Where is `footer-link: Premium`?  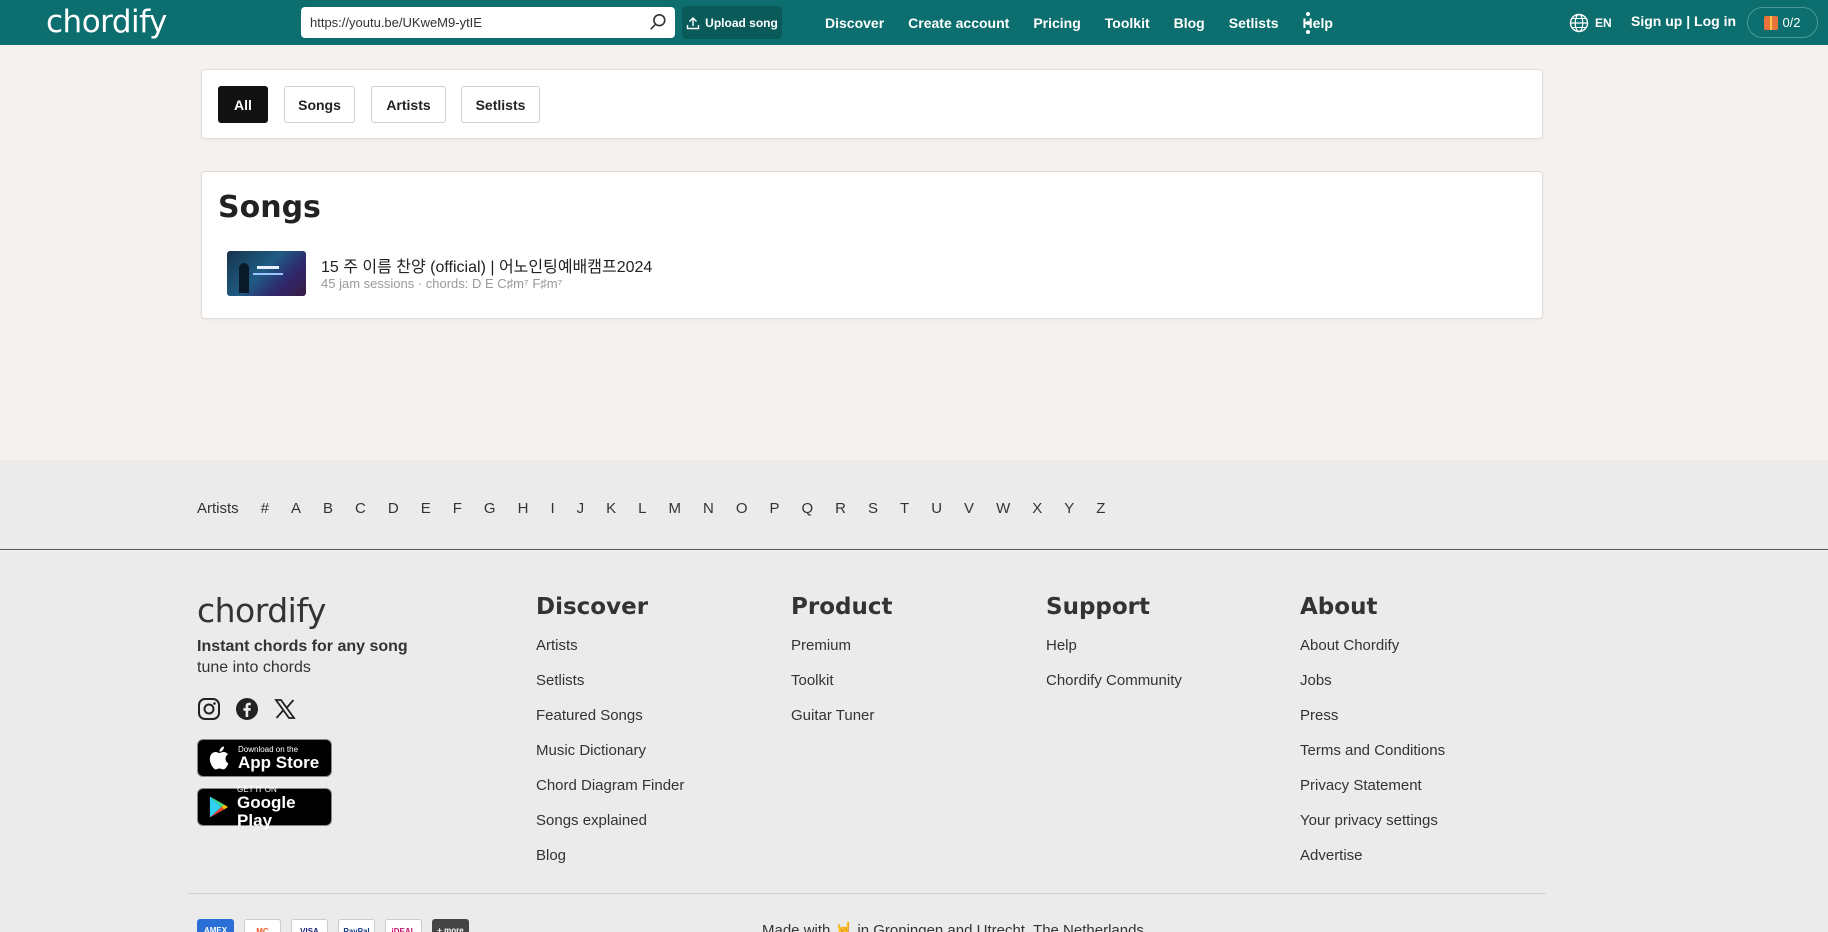 footer-link: Premium is located at coordinates (841, 653).